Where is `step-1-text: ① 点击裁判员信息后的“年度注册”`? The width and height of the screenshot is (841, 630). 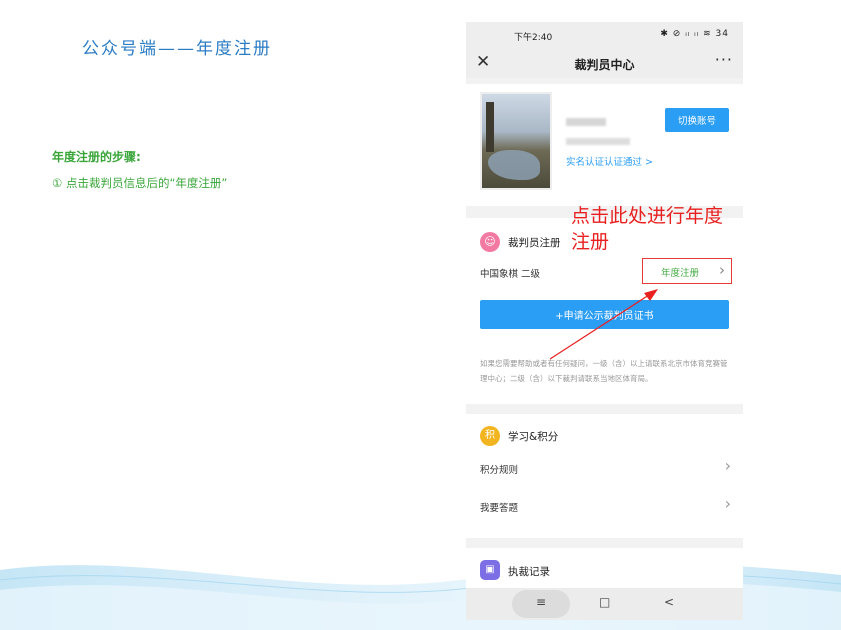 step-1-text: ① 点击裁判员信息后的“年度注册” is located at coordinates (140, 183).